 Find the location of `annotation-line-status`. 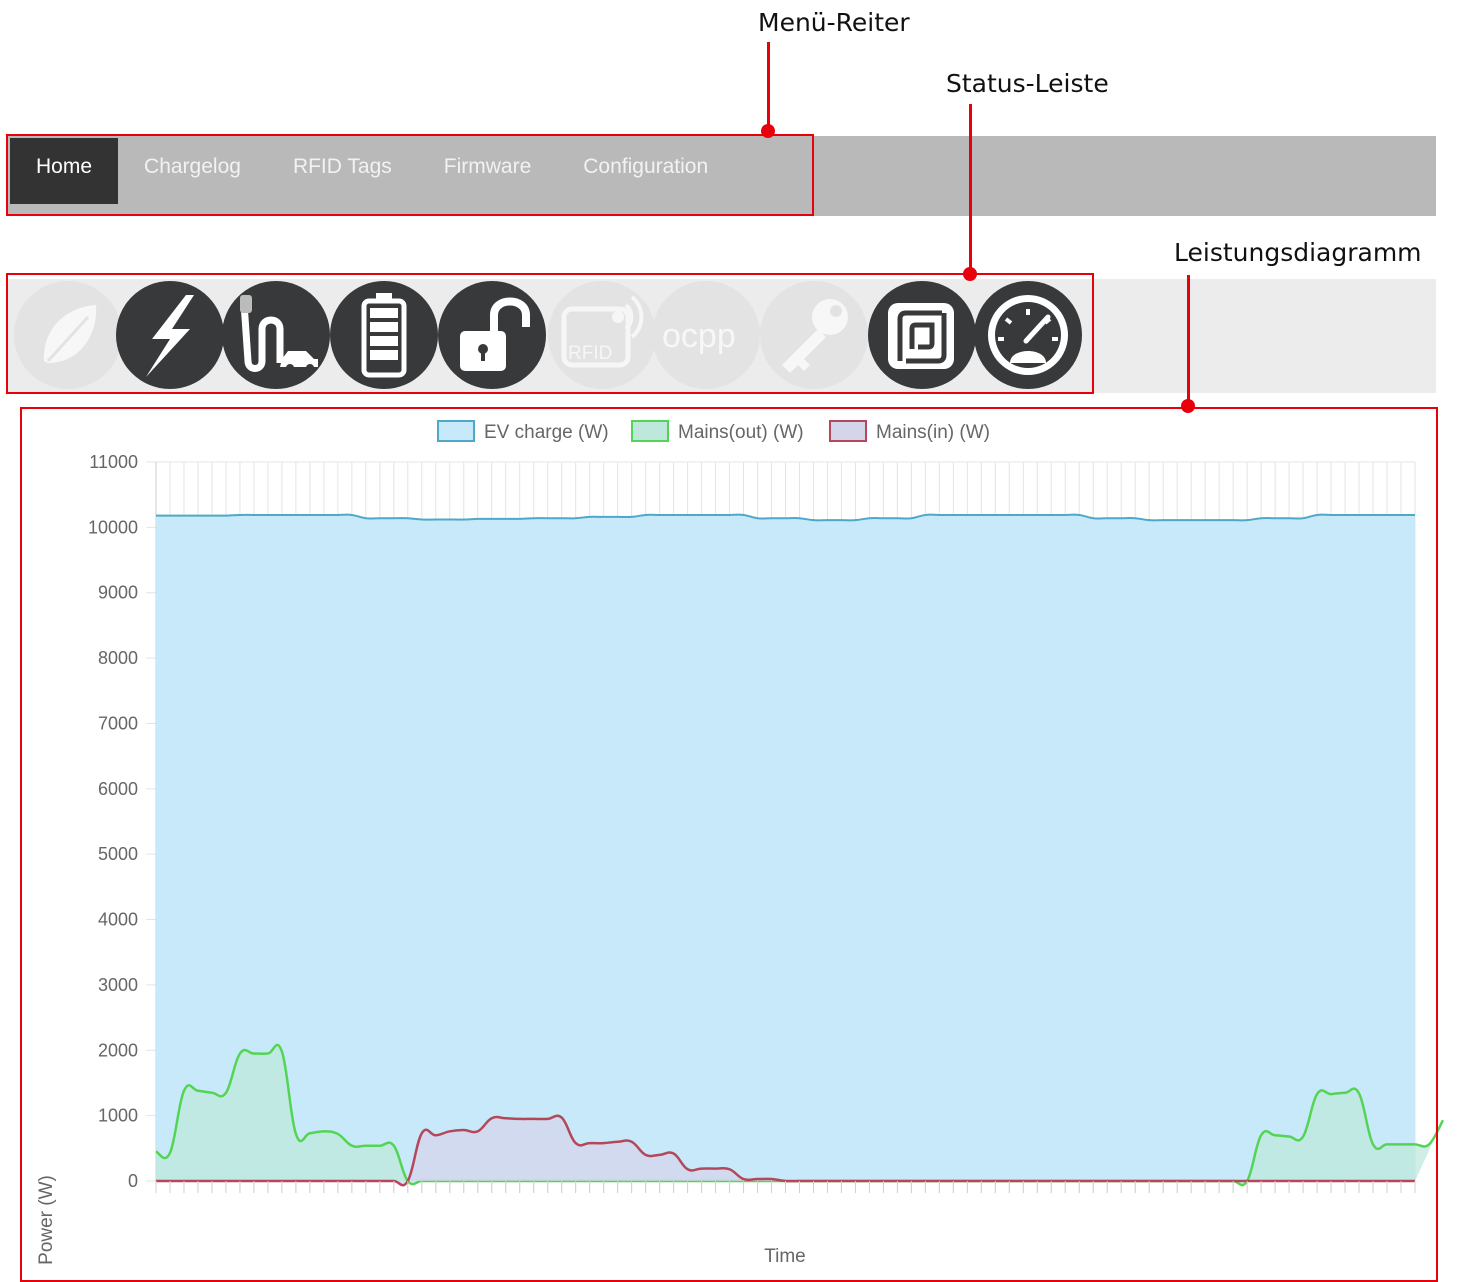

annotation-line-status is located at coordinates (970, 187).